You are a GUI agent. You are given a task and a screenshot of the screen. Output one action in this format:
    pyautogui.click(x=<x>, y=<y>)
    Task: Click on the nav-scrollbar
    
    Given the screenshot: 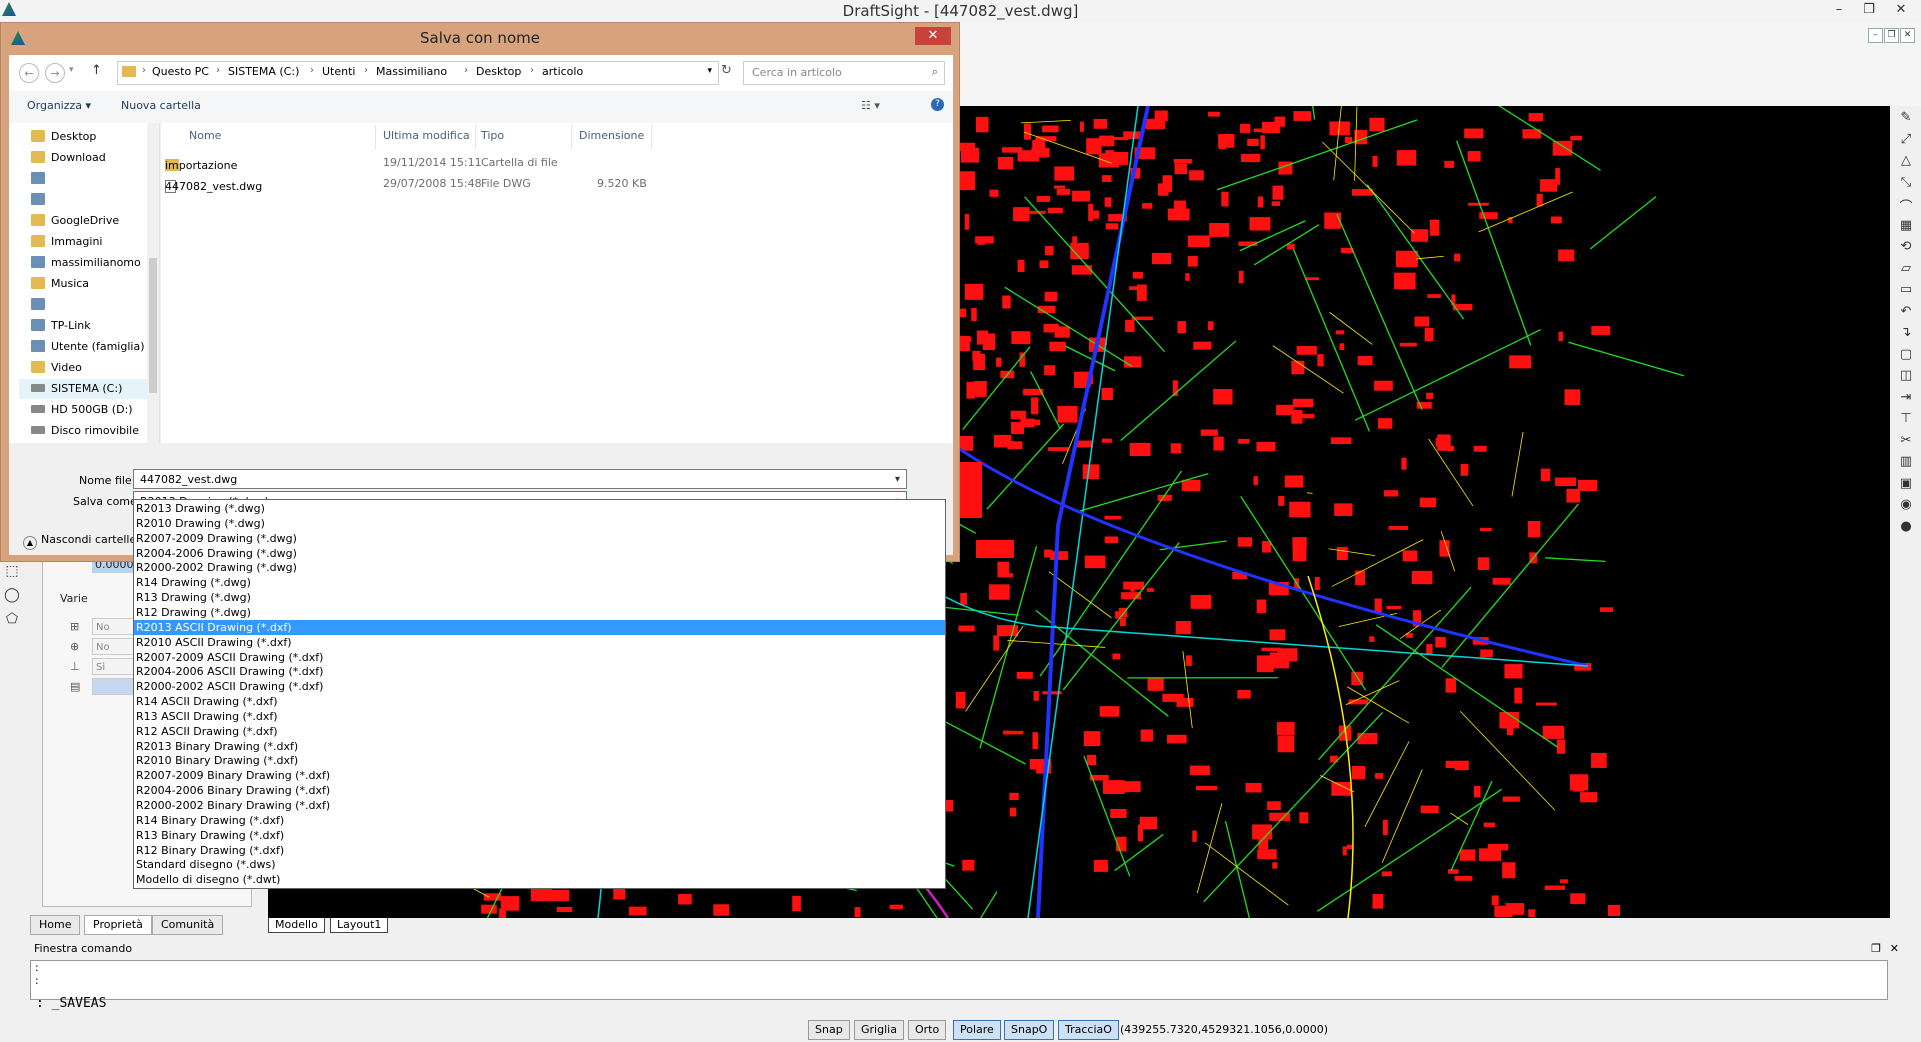 What is the action you would take?
    pyautogui.click(x=153, y=283)
    